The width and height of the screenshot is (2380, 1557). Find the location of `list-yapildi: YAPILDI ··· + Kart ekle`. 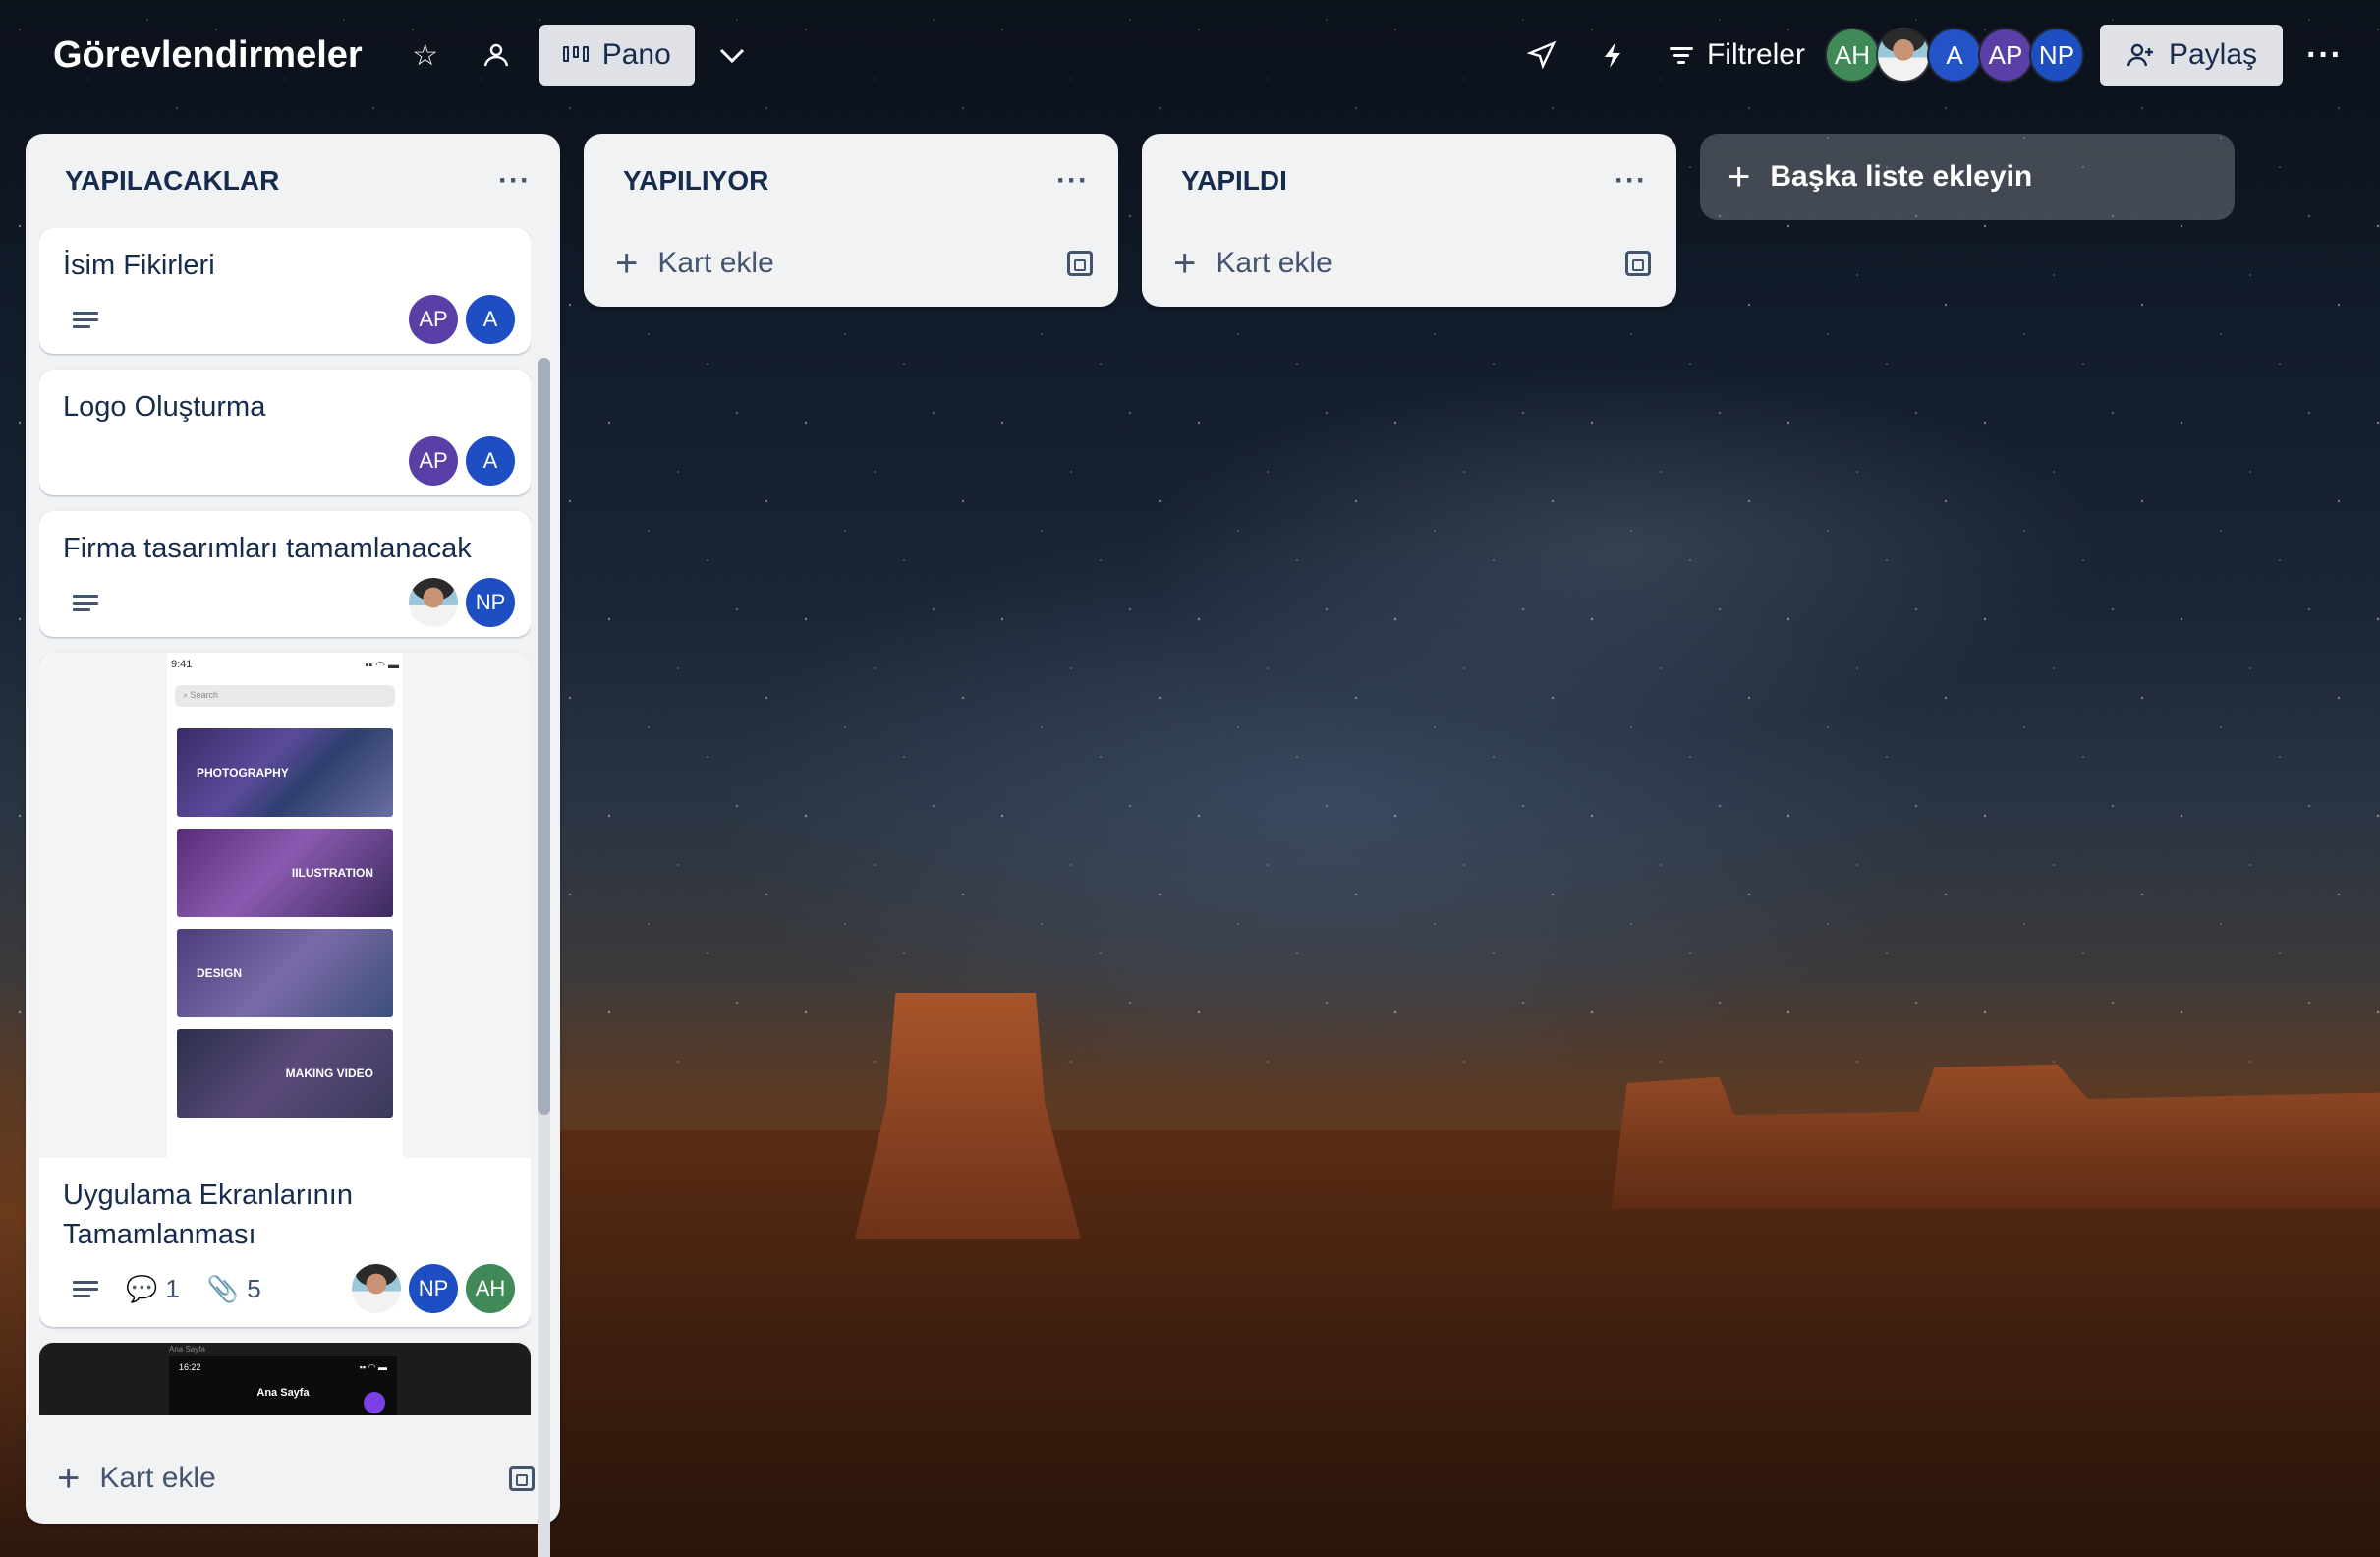

list-yapildi: YAPILDI ··· + Kart ekle is located at coordinates (1409, 220).